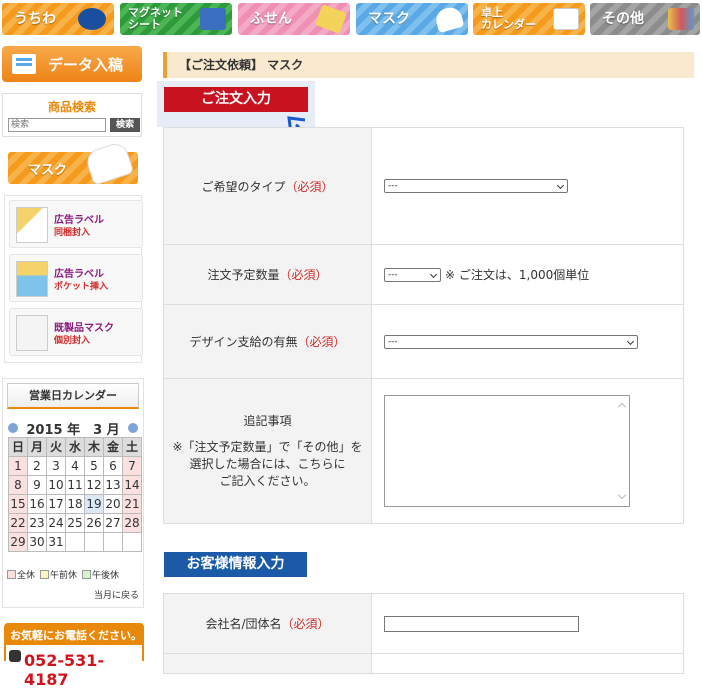 Image resolution: width=702 pixels, height=689 pixels. I want to click on legend-item: 全休, so click(21, 574).